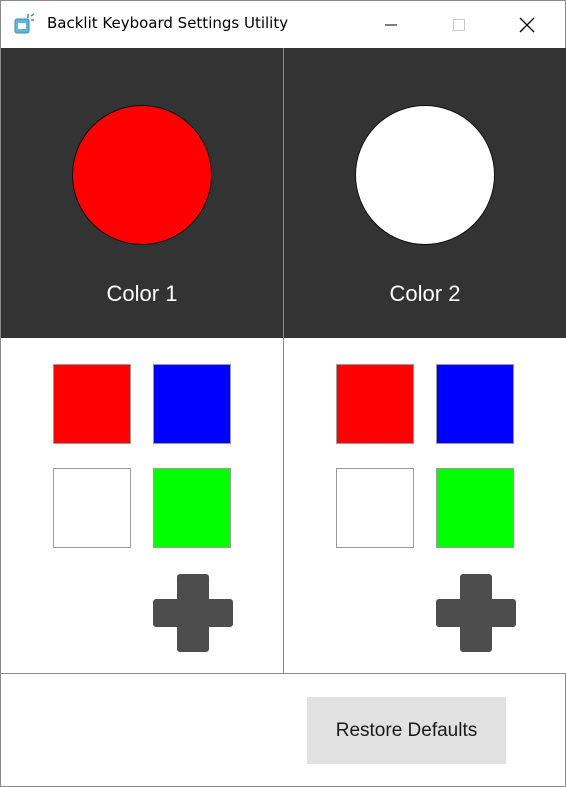  I want to click on close-button, so click(527, 24).